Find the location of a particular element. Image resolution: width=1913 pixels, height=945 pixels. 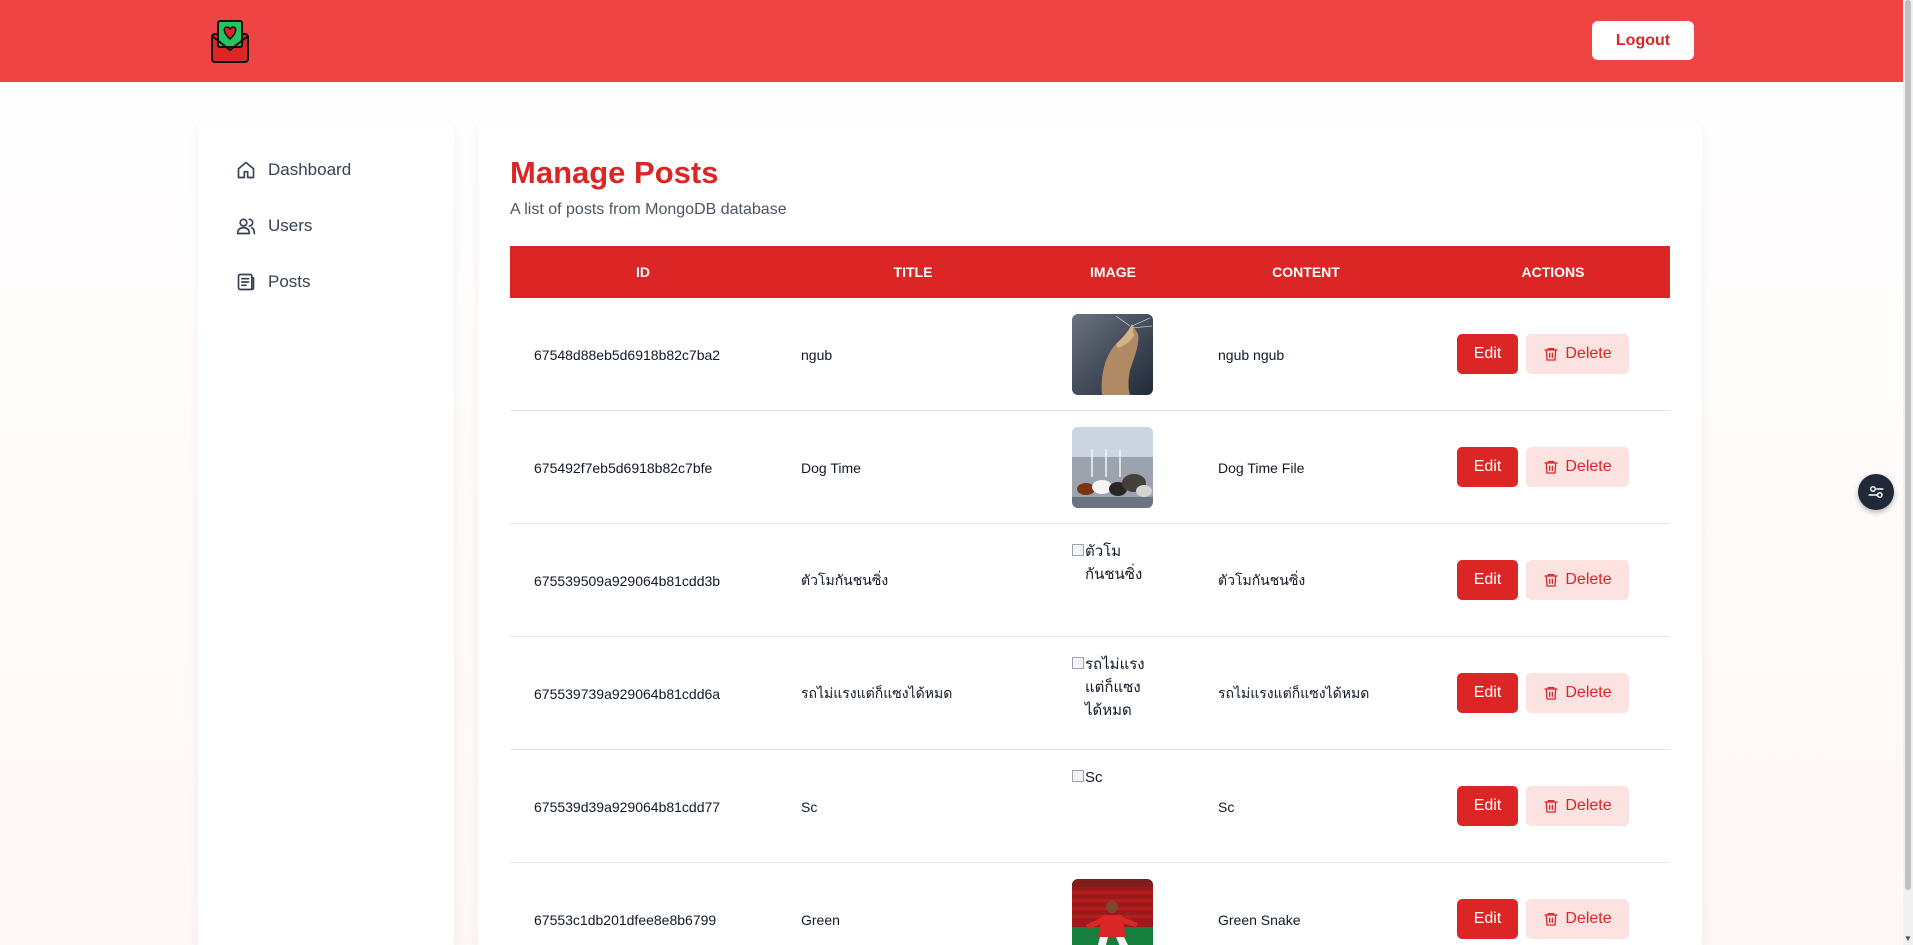

image-alt-text: ตัวโมกันชนซิ่ง is located at coordinates (1114, 563).